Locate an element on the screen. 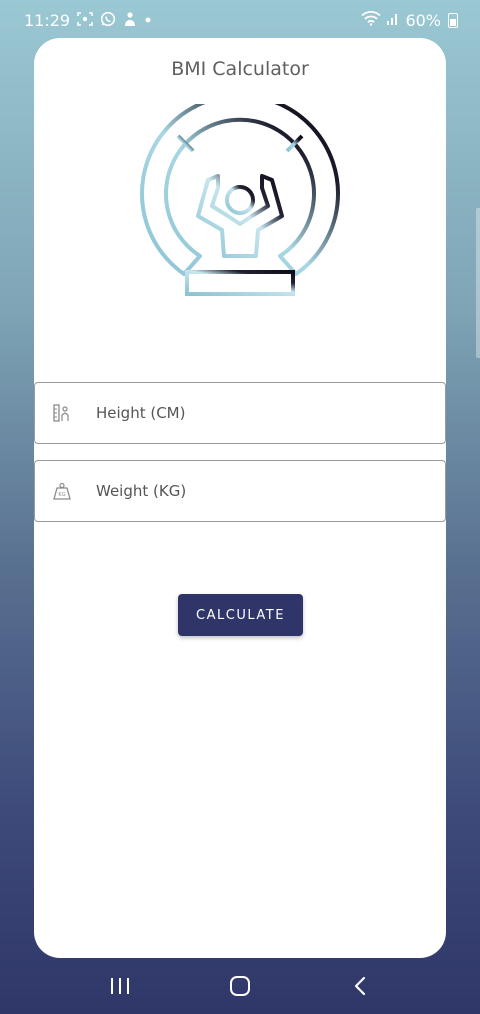 This screenshot has height=1014, width=480. status-right: 60% is located at coordinates (409, 20).